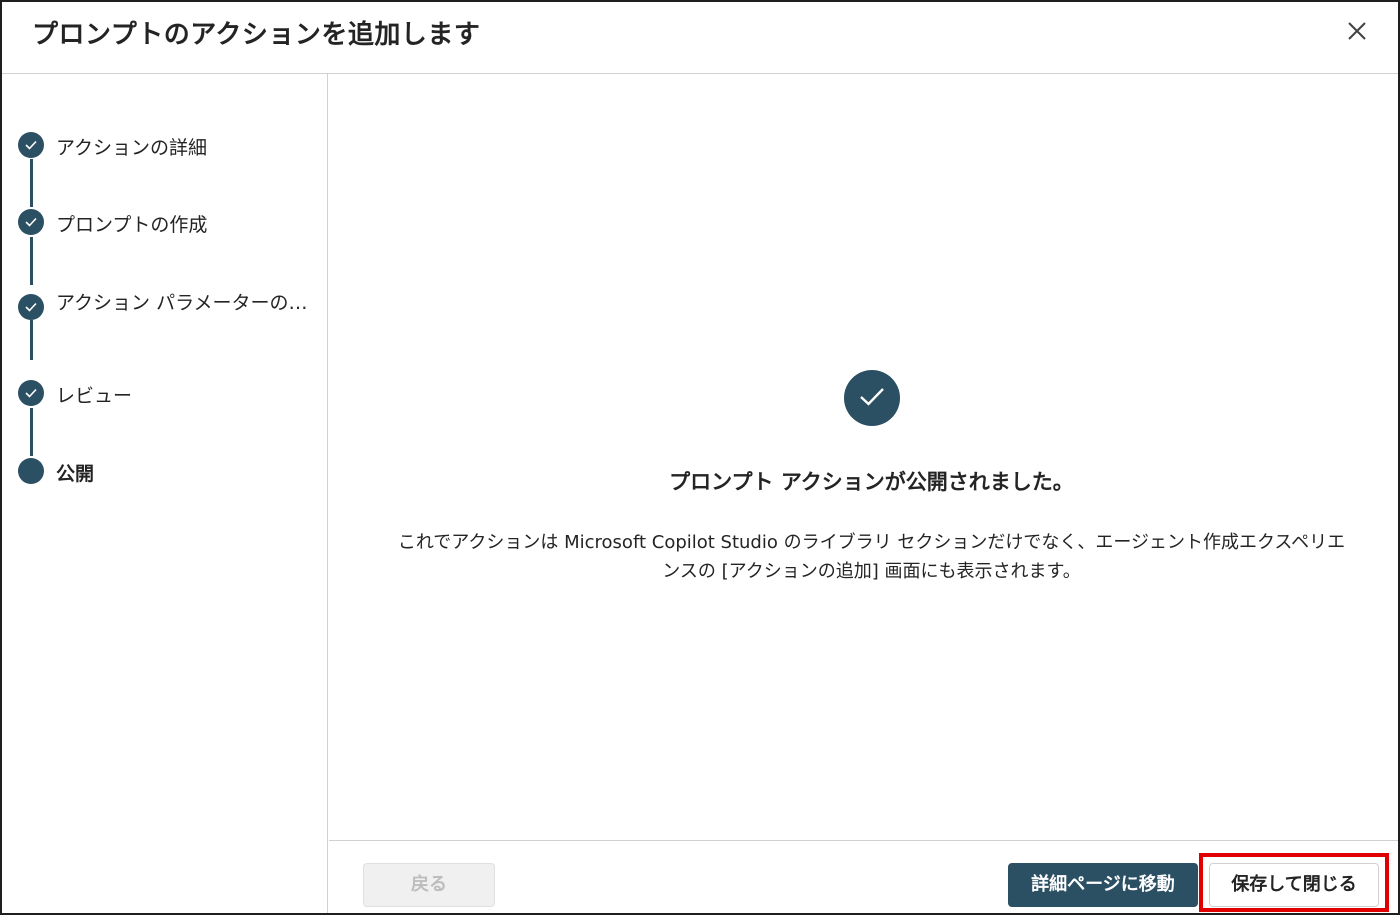 The height and width of the screenshot is (915, 1400). I want to click on close-icon, so click(1357, 31).